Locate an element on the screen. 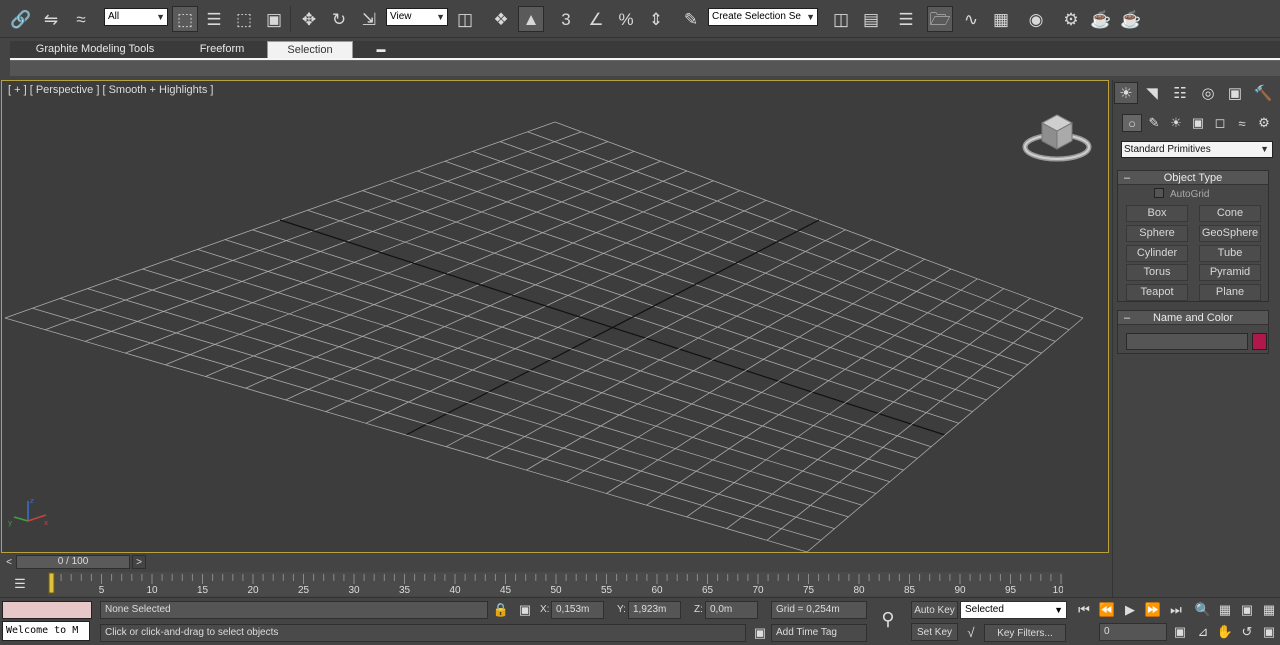 This screenshot has width=1280, height=645. track-ruler: 5 10 15 20 25 30 35 40 45 50 55 60 65 70 75 80 85 90 95 100 is located at coordinates (555, 584).